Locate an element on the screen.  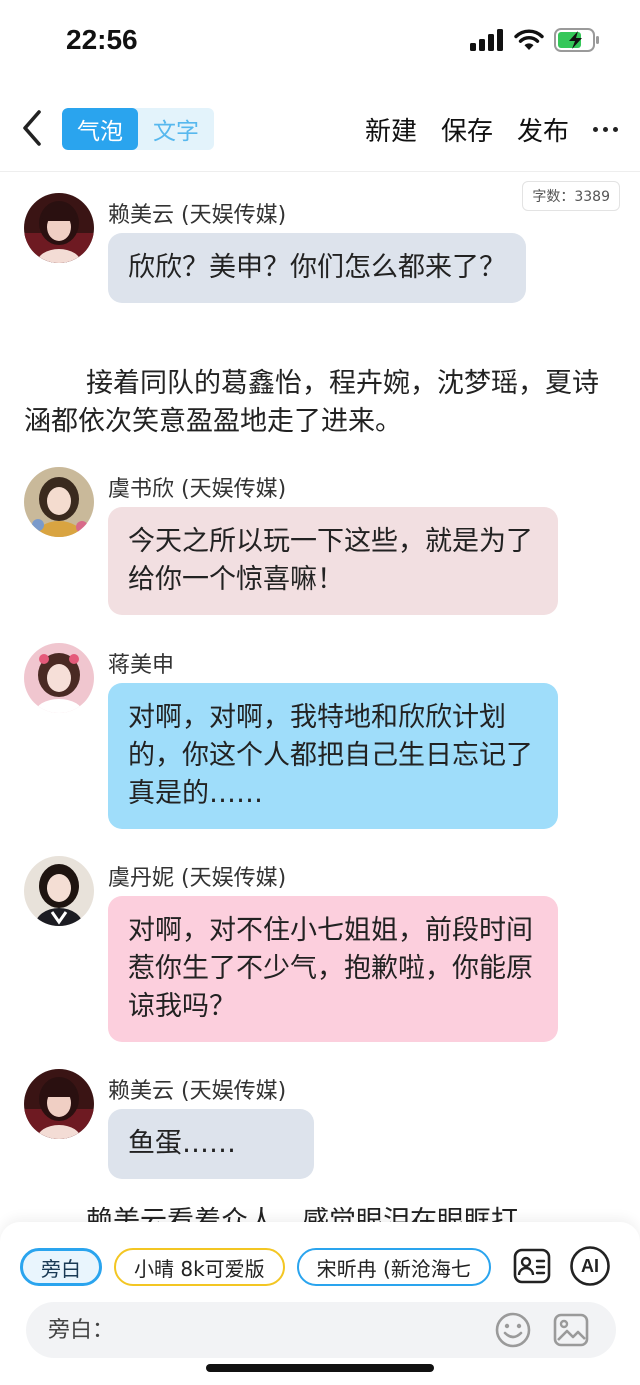
speaker-chips: 旁白 小晴 8k可爱版 宋昕冉 (新沧海七 is located at coordinates (256, 1267).